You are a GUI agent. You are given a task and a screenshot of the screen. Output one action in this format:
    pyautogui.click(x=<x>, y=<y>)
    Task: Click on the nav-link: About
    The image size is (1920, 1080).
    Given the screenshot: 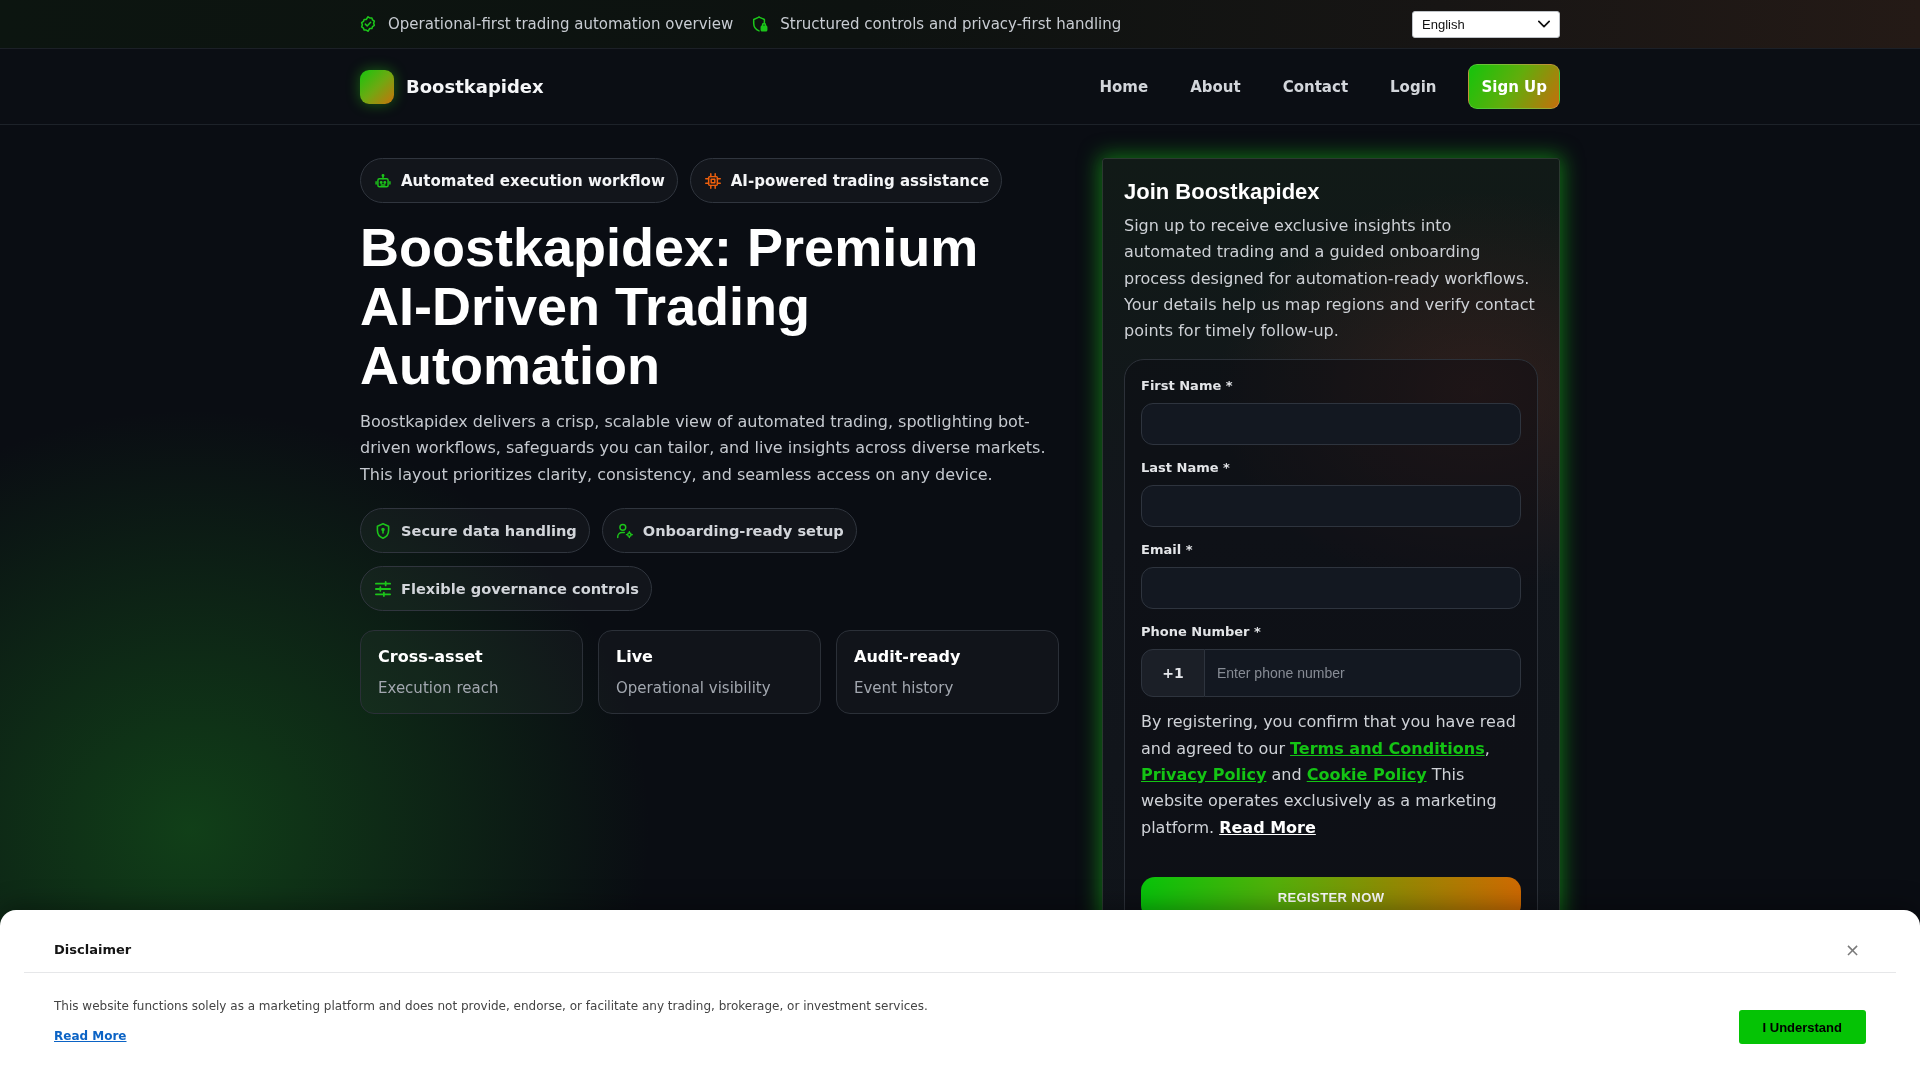 What is the action you would take?
    pyautogui.click(x=1215, y=86)
    